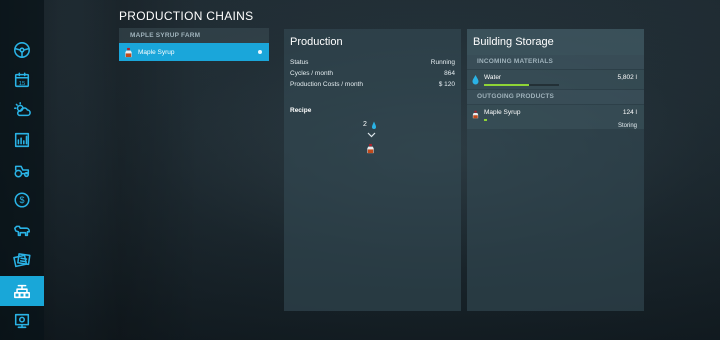  What do you see at coordinates (301, 110) in the screenshot?
I see `recipe-label: Recipe` at bounding box center [301, 110].